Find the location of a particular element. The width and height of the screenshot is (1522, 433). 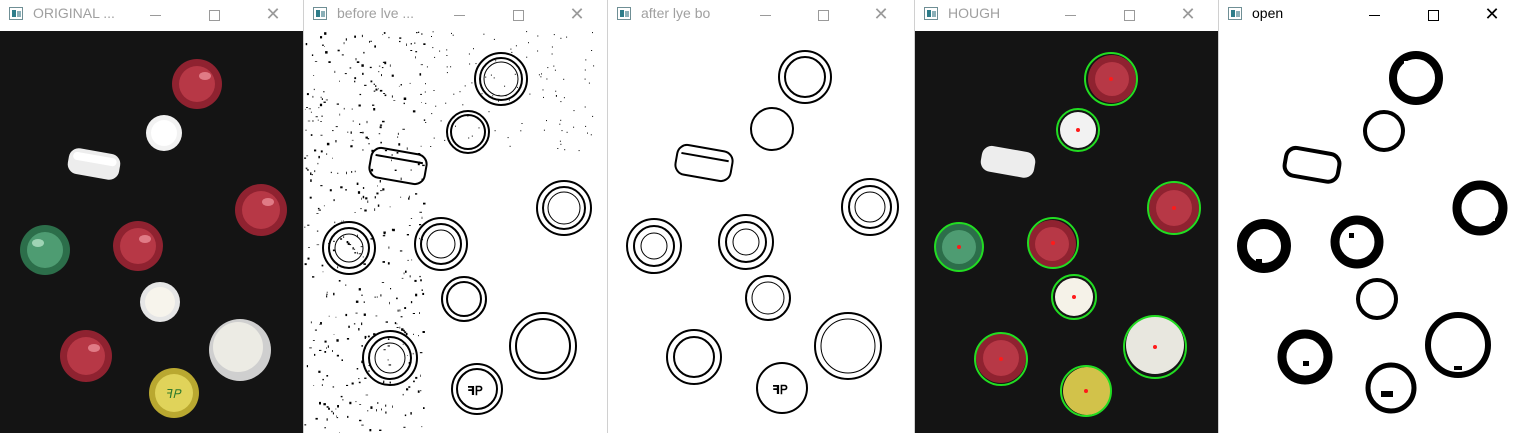

title-bar: before lve ... ✕ is located at coordinates (455, 15).